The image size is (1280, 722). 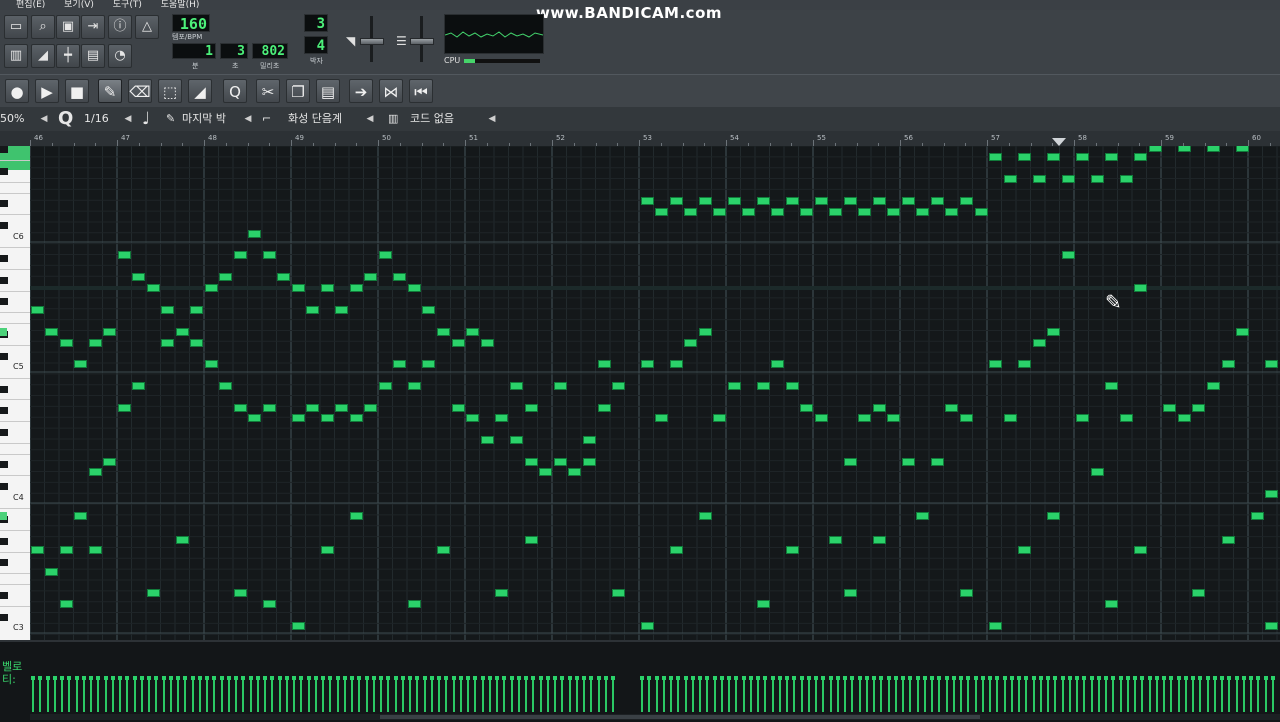 I want to click on rewind-icon: ⏮, so click(x=421, y=91).